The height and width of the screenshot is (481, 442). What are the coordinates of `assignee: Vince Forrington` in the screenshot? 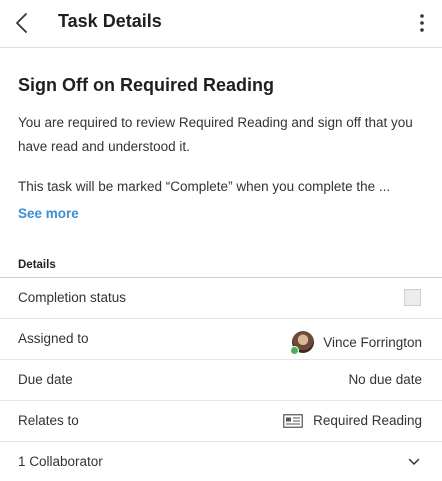 It's located at (356, 343).